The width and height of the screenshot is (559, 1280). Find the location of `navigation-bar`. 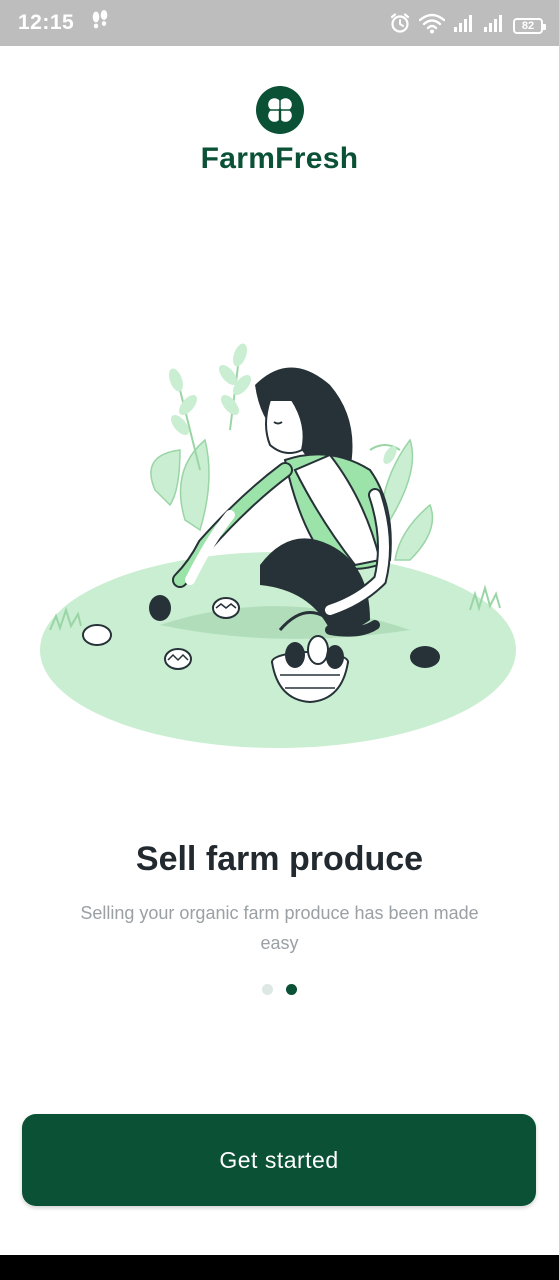

navigation-bar is located at coordinates (279, 1267).